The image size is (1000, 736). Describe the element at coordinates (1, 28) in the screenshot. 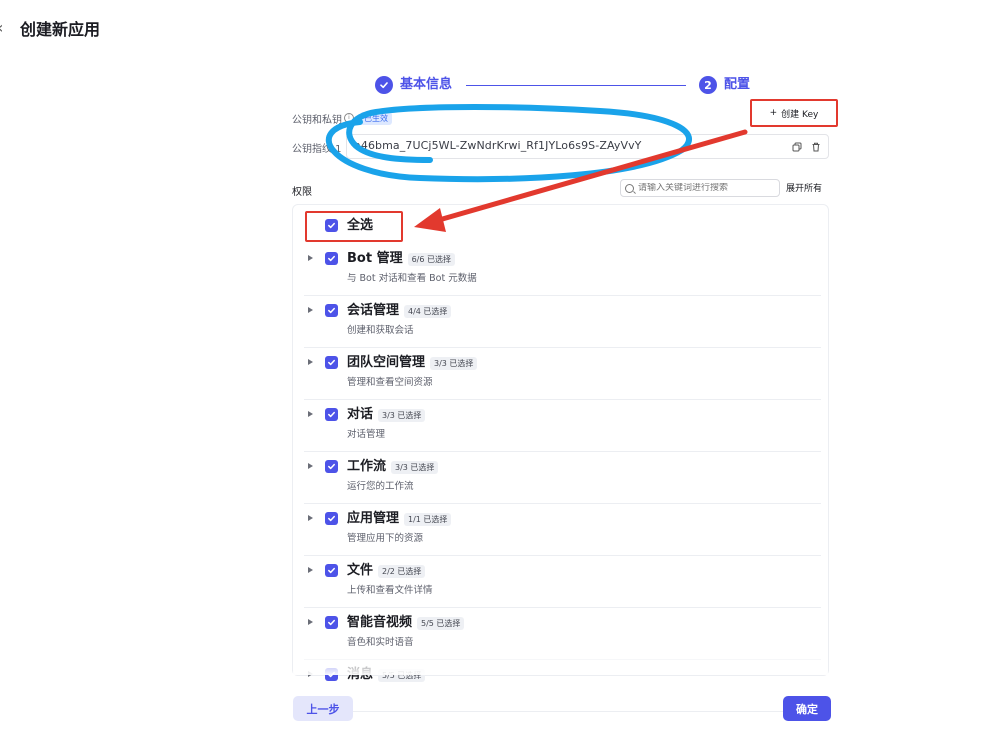

I see `back-icon: ‹` at that location.